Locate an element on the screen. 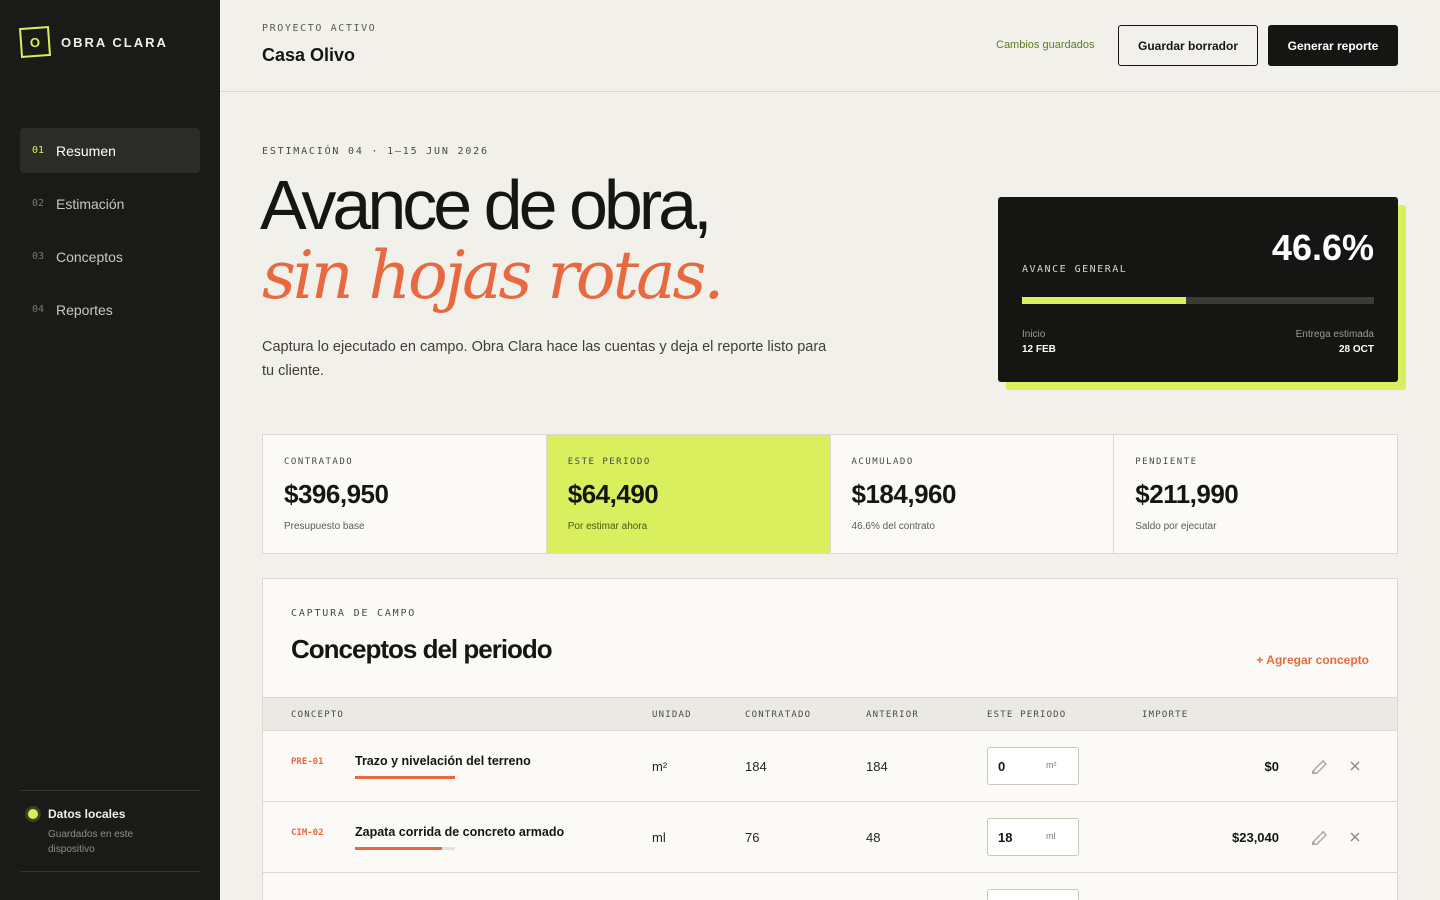 The image size is (1440, 900). brand: O OBRA CLARA is located at coordinates (93, 42).